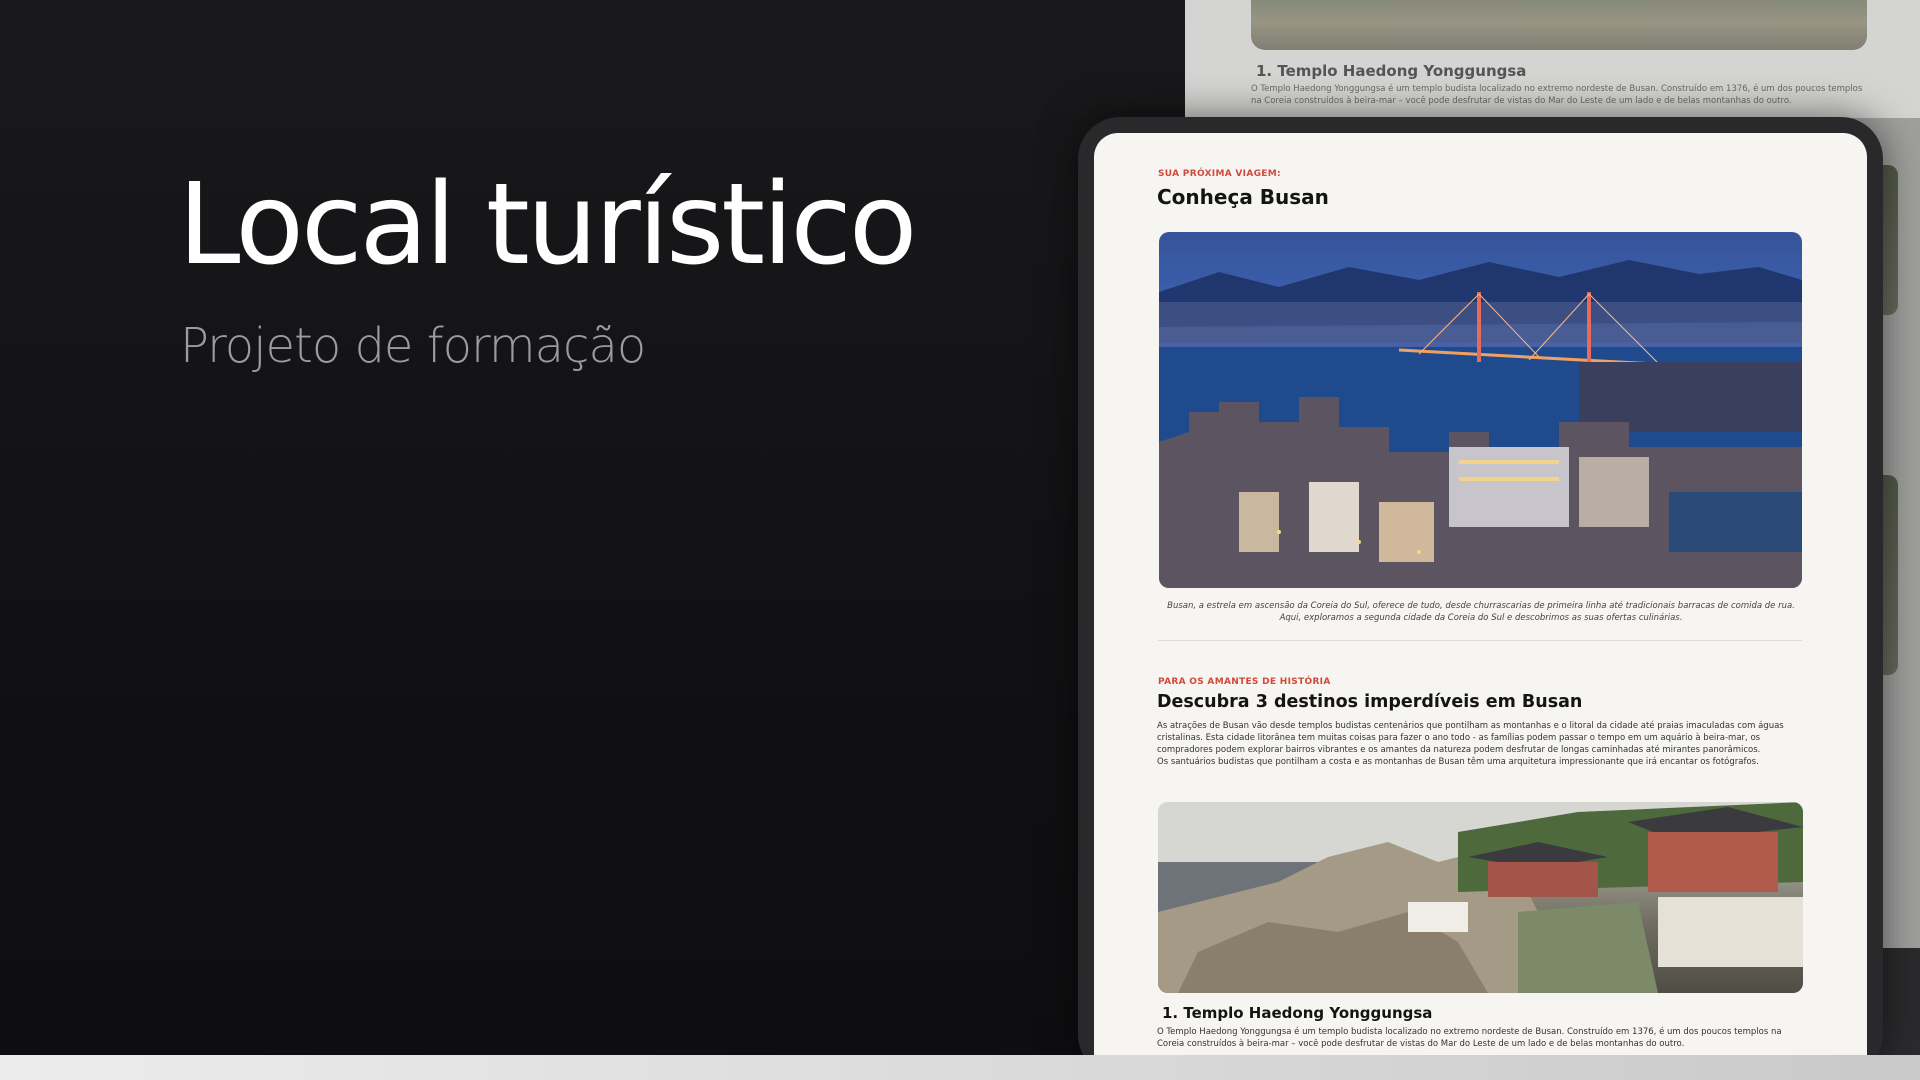 This screenshot has height=1080, width=1920. I want to click on bottom-bar, so click(960, 1067).